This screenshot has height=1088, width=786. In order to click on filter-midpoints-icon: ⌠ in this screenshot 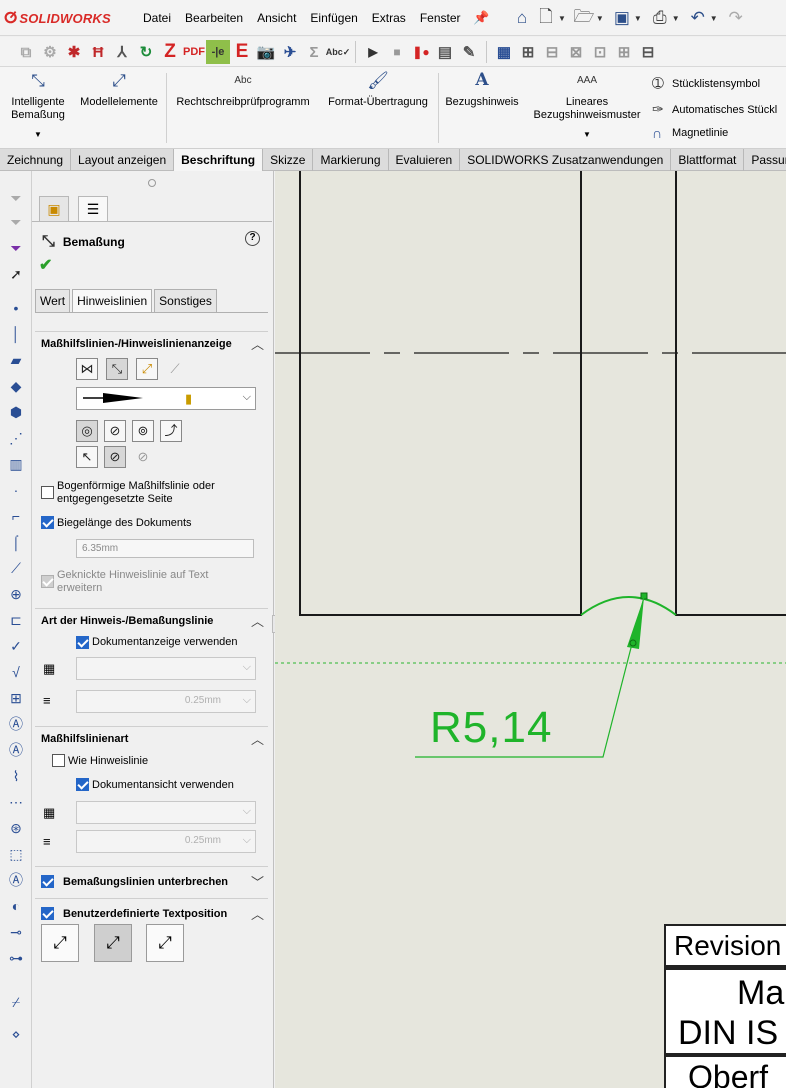, I will do `click(16, 542)`.